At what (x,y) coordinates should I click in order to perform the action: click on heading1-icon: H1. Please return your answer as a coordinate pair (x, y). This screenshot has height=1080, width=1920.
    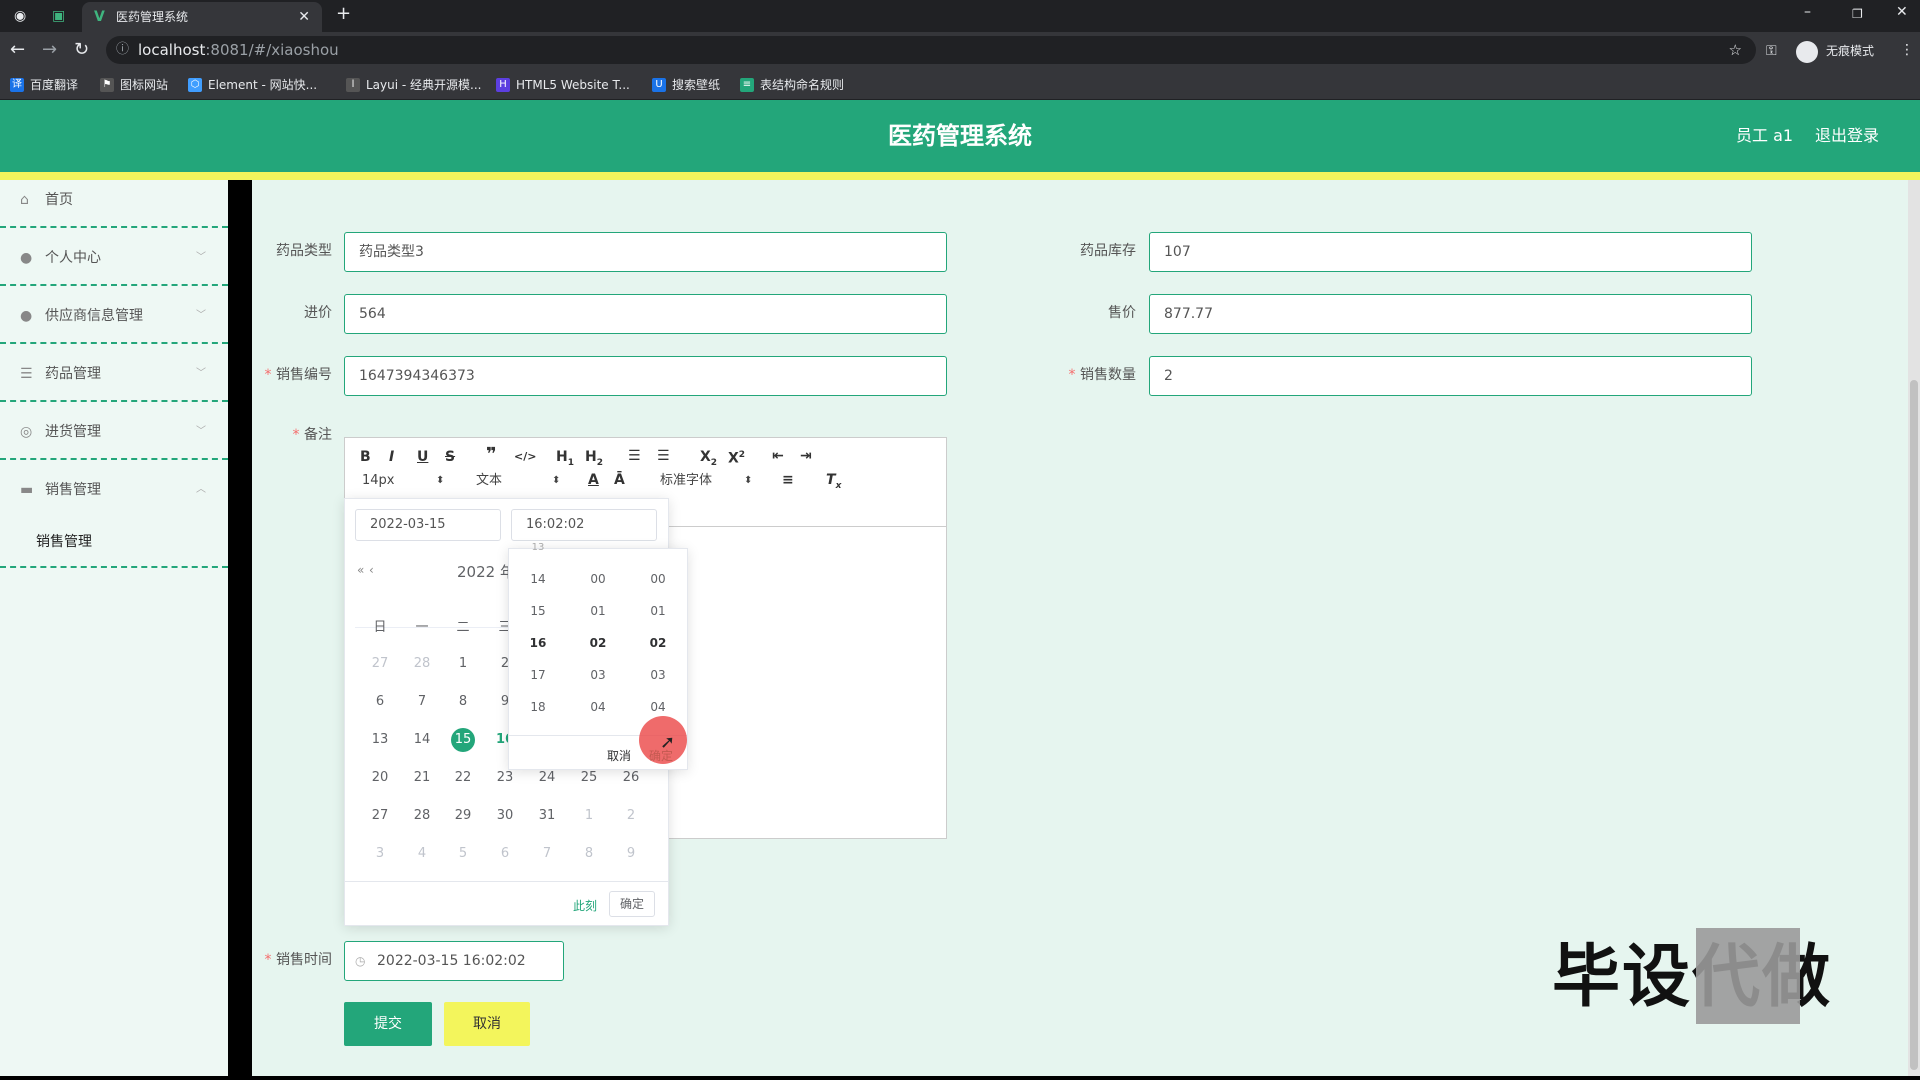
    Looking at the image, I should click on (565, 460).